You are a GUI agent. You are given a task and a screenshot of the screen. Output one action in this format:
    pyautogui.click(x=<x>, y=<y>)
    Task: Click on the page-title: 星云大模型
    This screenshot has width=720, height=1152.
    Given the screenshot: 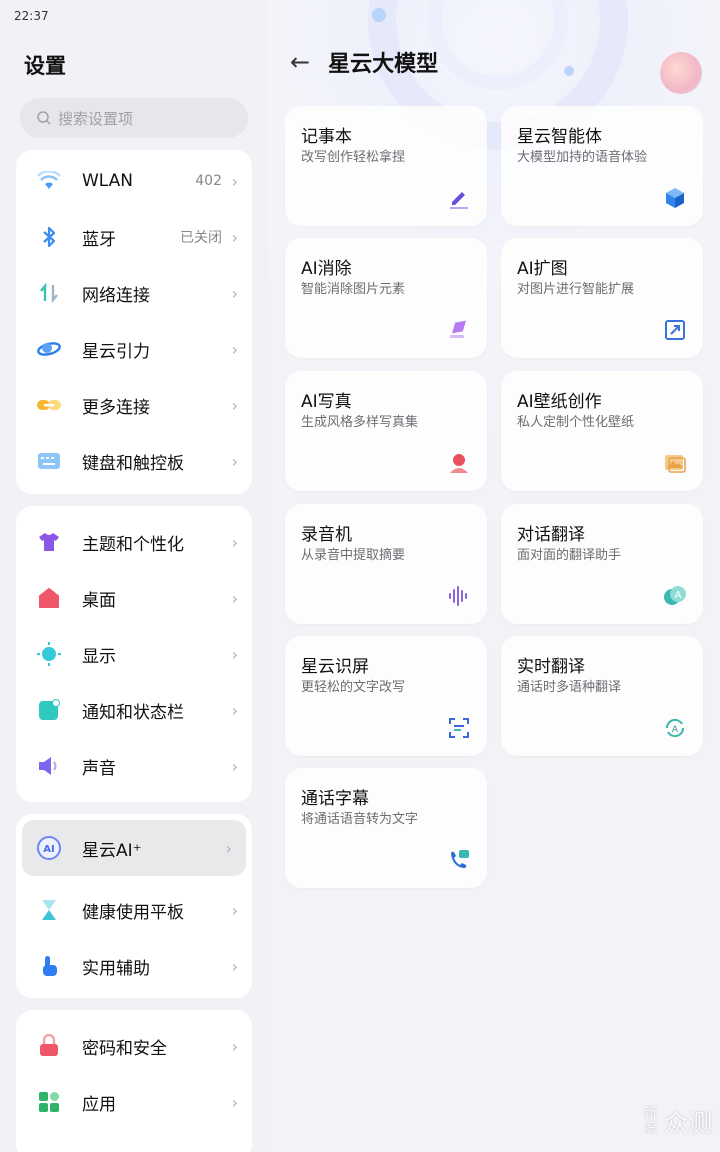 What is the action you would take?
    pyautogui.click(x=383, y=64)
    